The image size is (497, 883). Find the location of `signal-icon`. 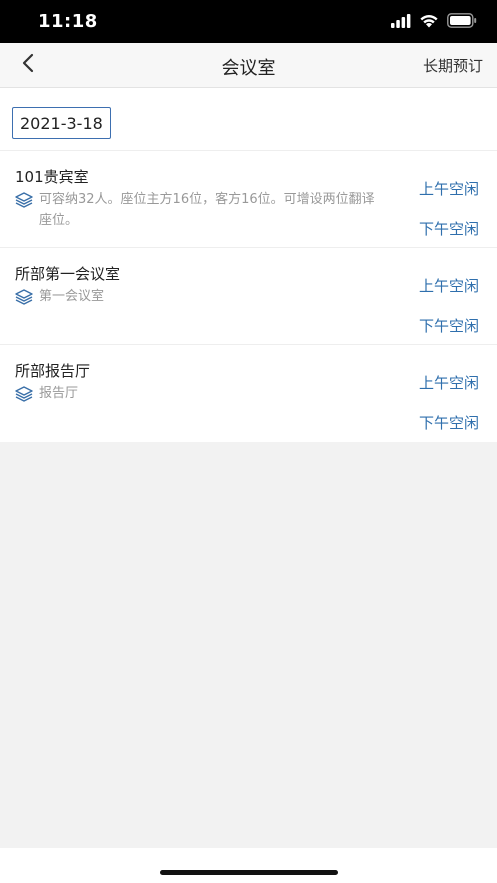

signal-icon is located at coordinates (401, 22).